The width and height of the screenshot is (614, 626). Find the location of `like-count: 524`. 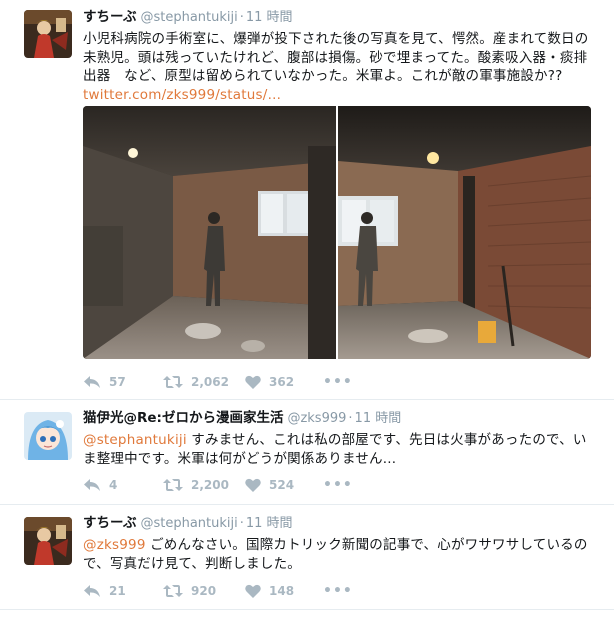

like-count: 524 is located at coordinates (282, 485).